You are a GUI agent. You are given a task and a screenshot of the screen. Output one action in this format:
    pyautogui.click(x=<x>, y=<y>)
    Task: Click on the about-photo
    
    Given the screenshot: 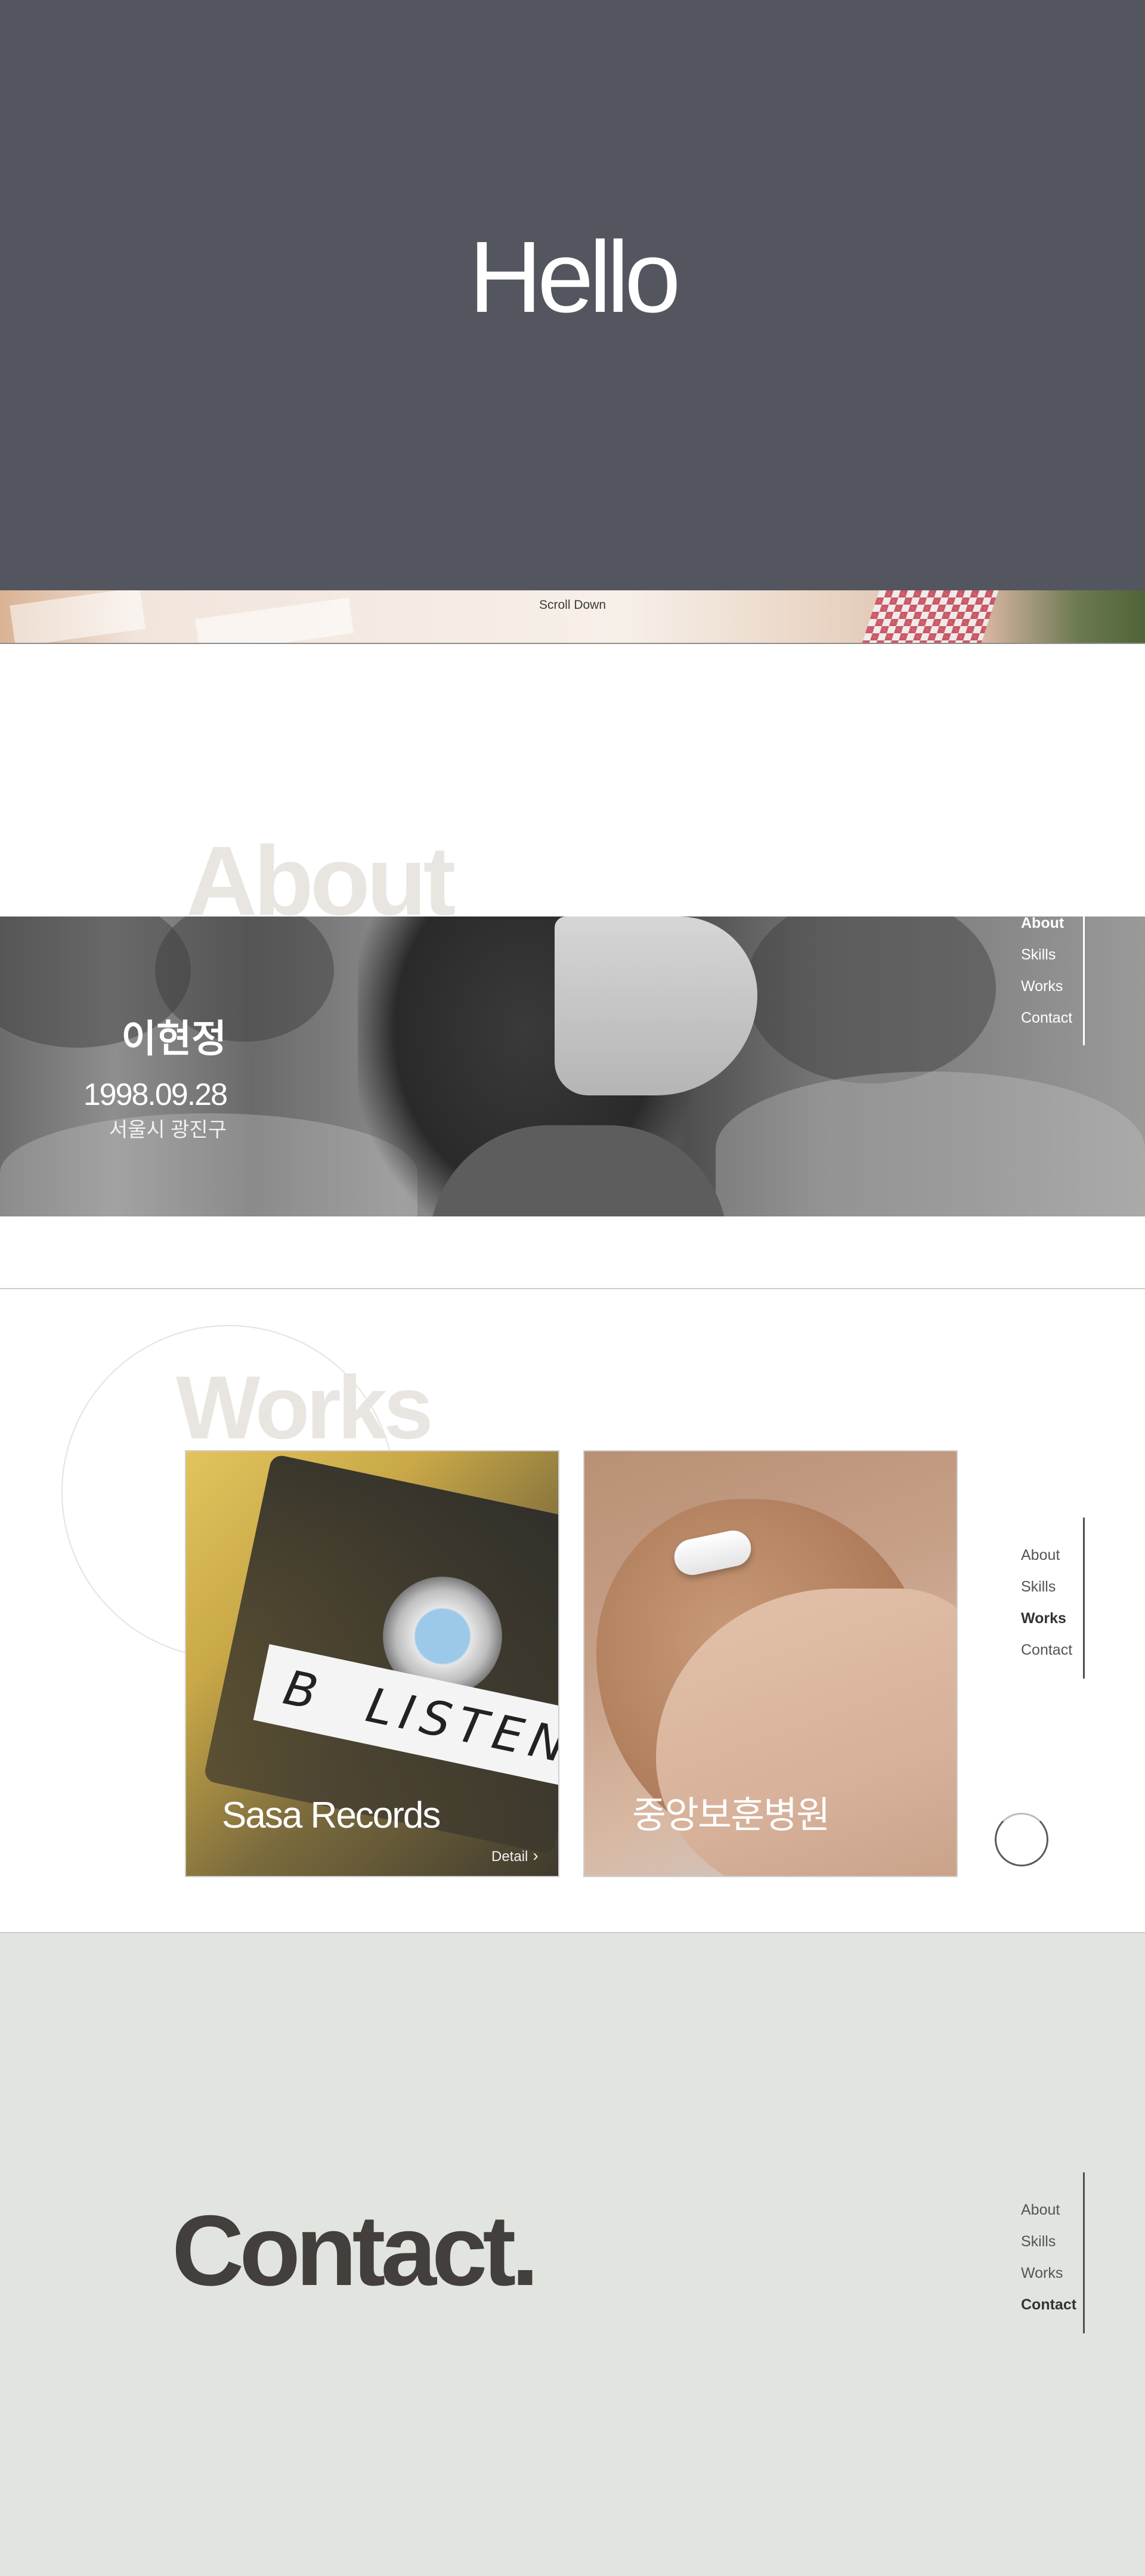 What is the action you would take?
    pyautogui.click(x=572, y=1066)
    